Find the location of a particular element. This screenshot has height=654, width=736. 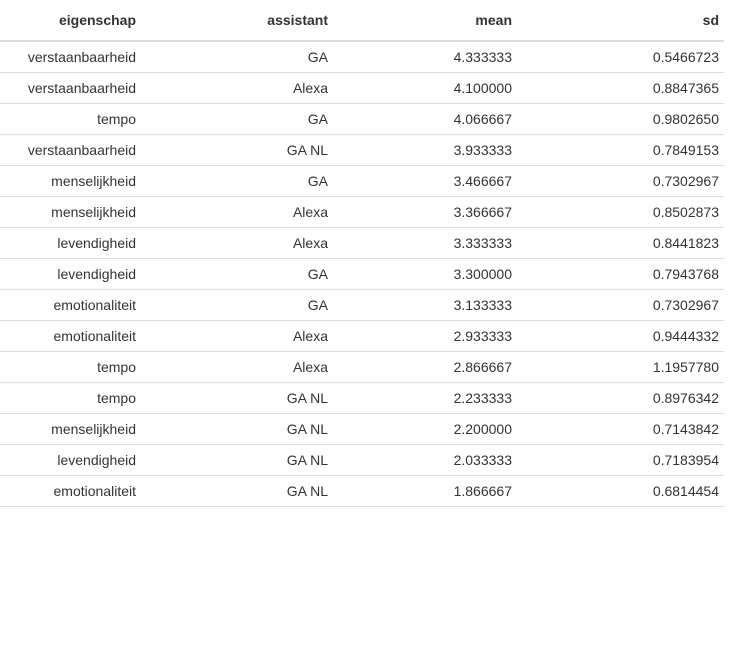

cell-mean: 3.300000 is located at coordinates (425, 274).